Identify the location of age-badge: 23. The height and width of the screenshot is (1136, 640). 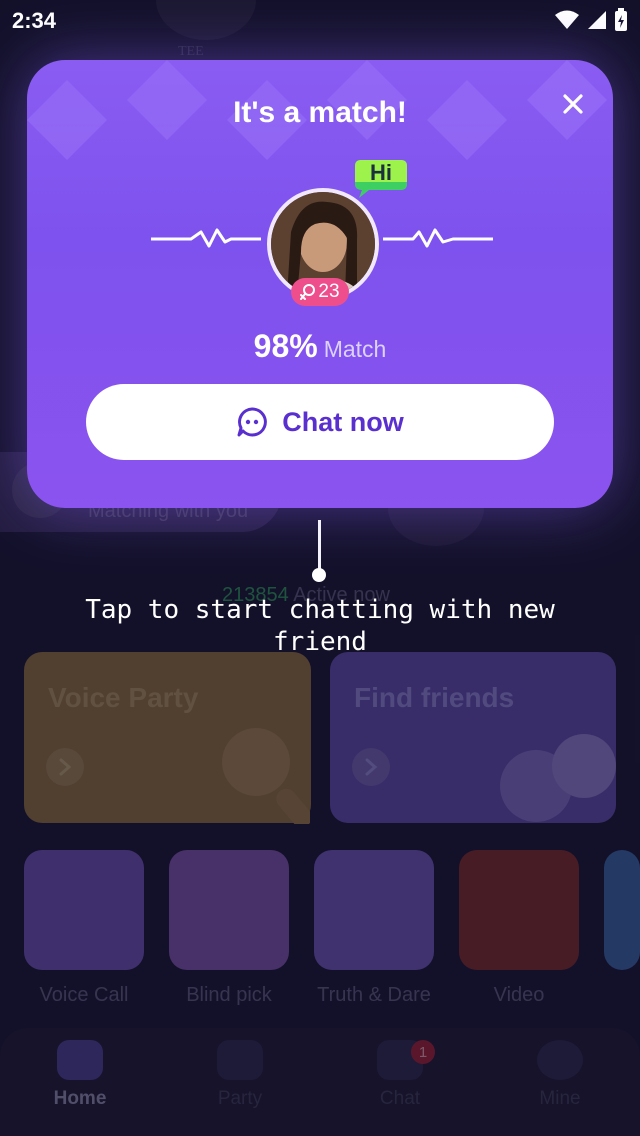
(320, 292).